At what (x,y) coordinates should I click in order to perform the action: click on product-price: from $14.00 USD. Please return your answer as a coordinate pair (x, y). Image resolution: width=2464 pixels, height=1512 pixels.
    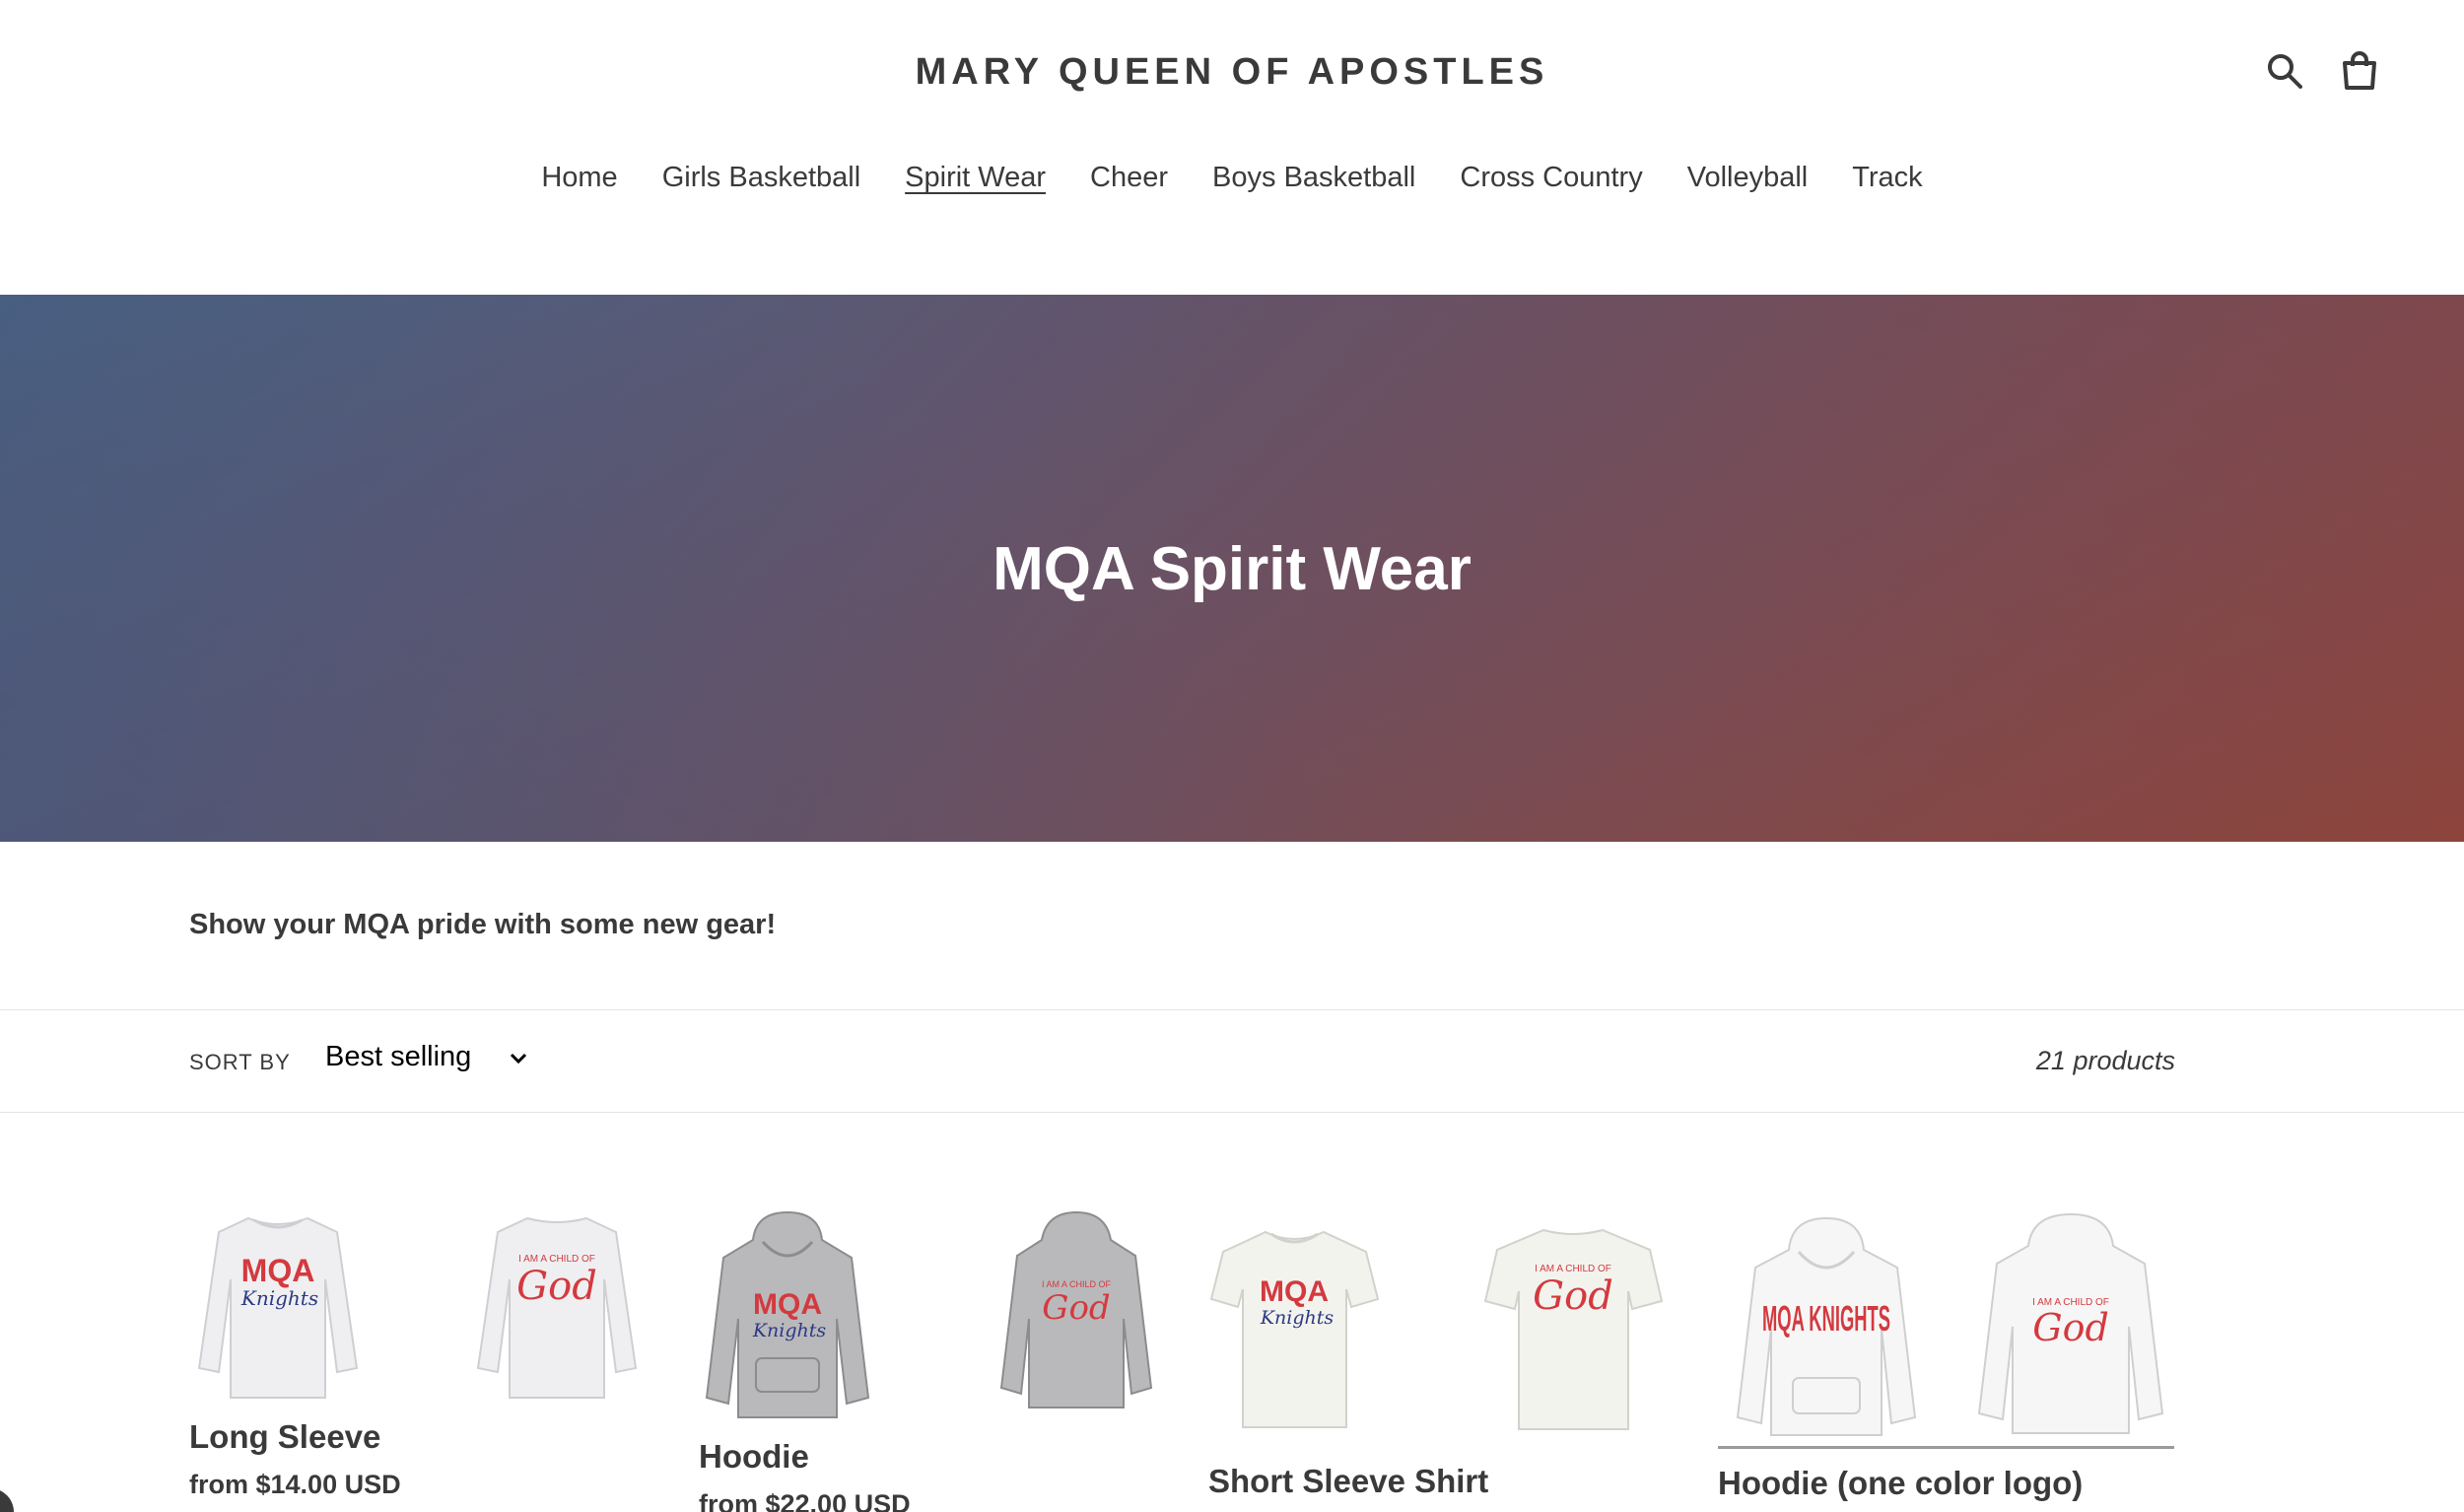
    Looking at the image, I should click on (295, 1485).